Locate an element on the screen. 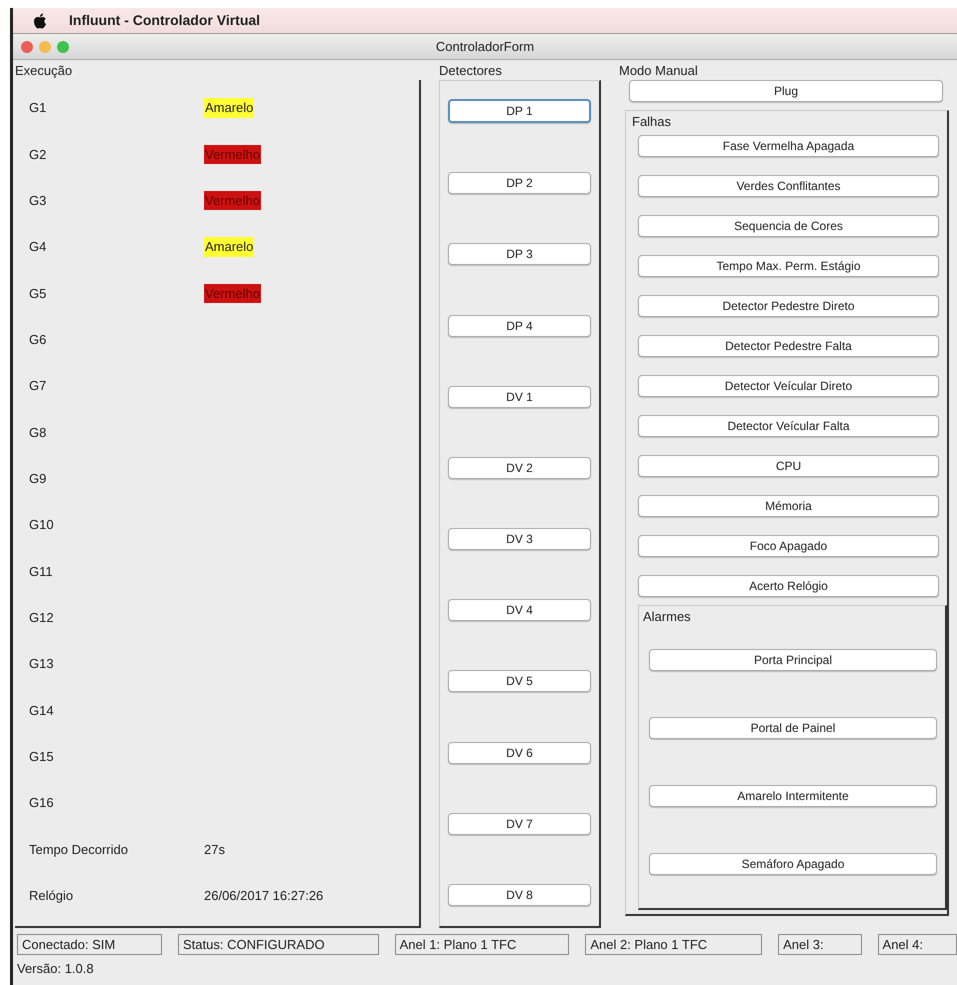 The height and width of the screenshot is (985, 957). group-label: G6 is located at coordinates (38, 339).